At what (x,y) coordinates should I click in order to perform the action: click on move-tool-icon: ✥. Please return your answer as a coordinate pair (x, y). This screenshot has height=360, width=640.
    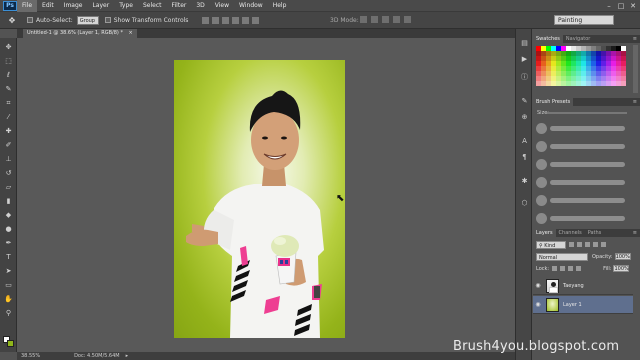
    Looking at the image, I should click on (8, 47).